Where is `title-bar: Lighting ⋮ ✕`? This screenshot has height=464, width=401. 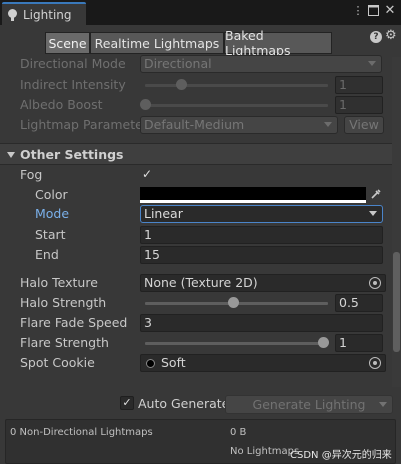
title-bar: Lighting ⋮ ✕ is located at coordinates (200, 12).